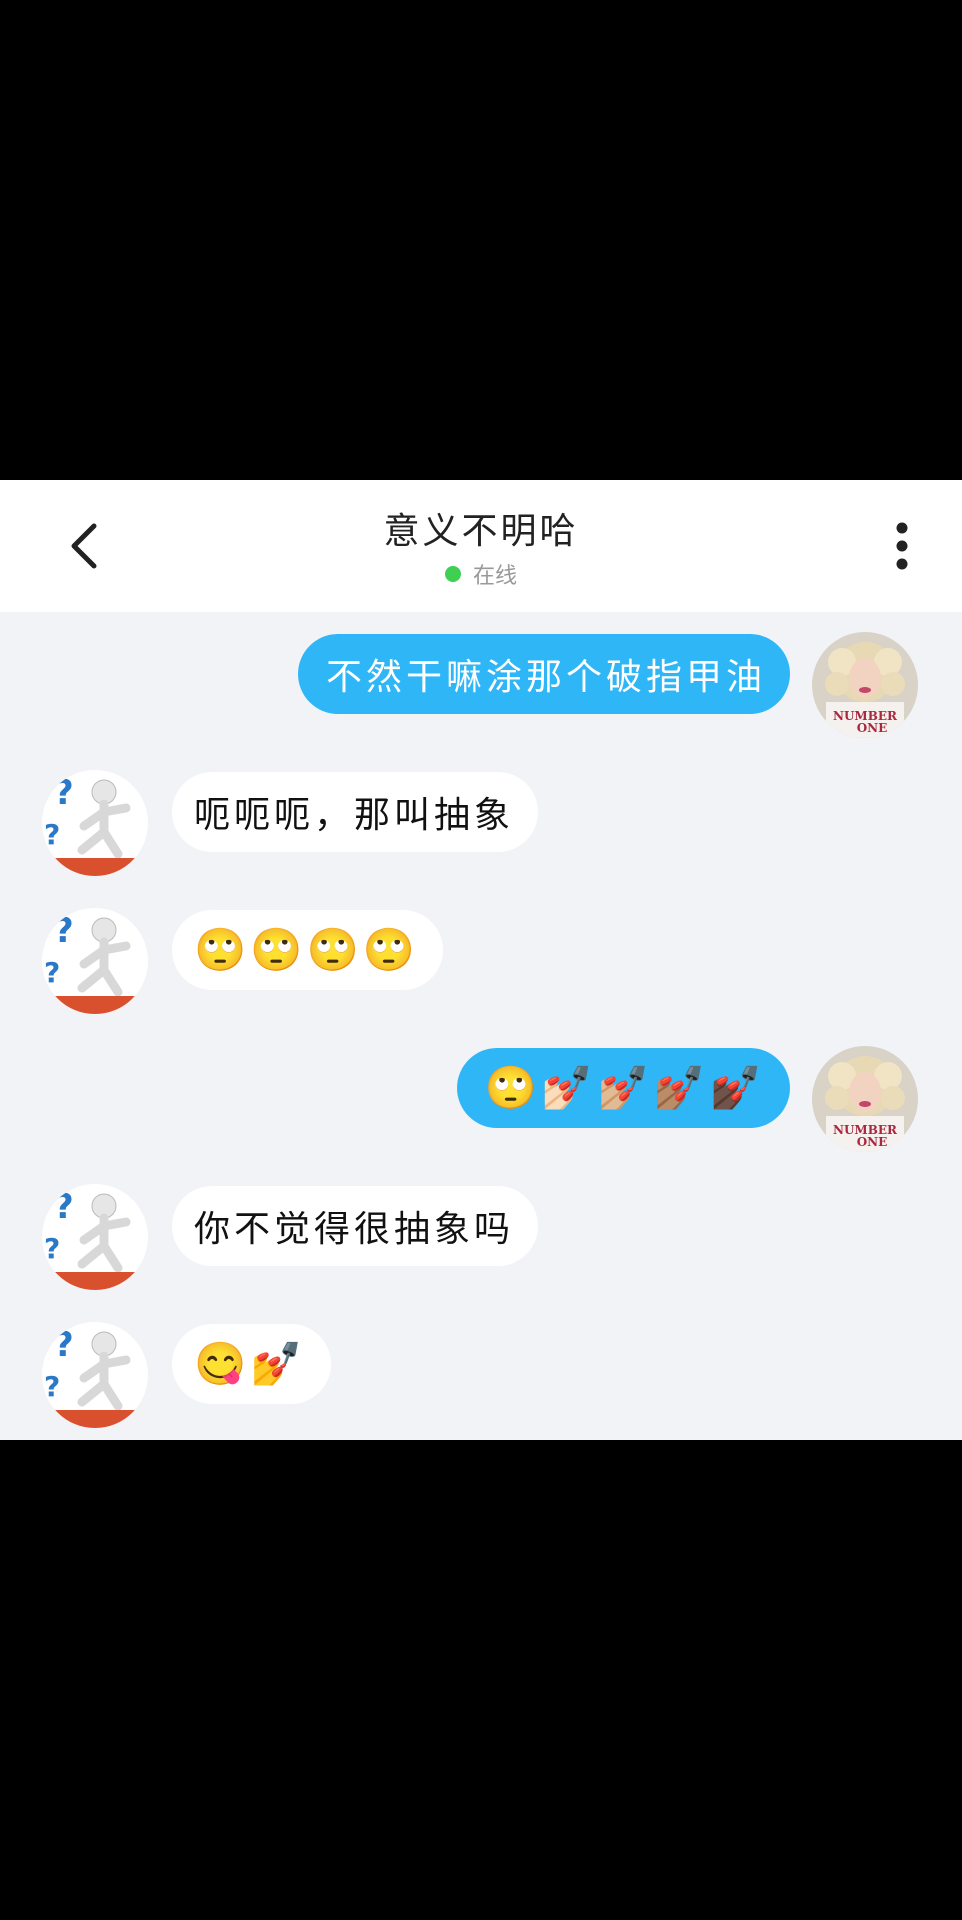  I want to click on yum-nail-emoji-group: 😋💅, so click(250, 1363).